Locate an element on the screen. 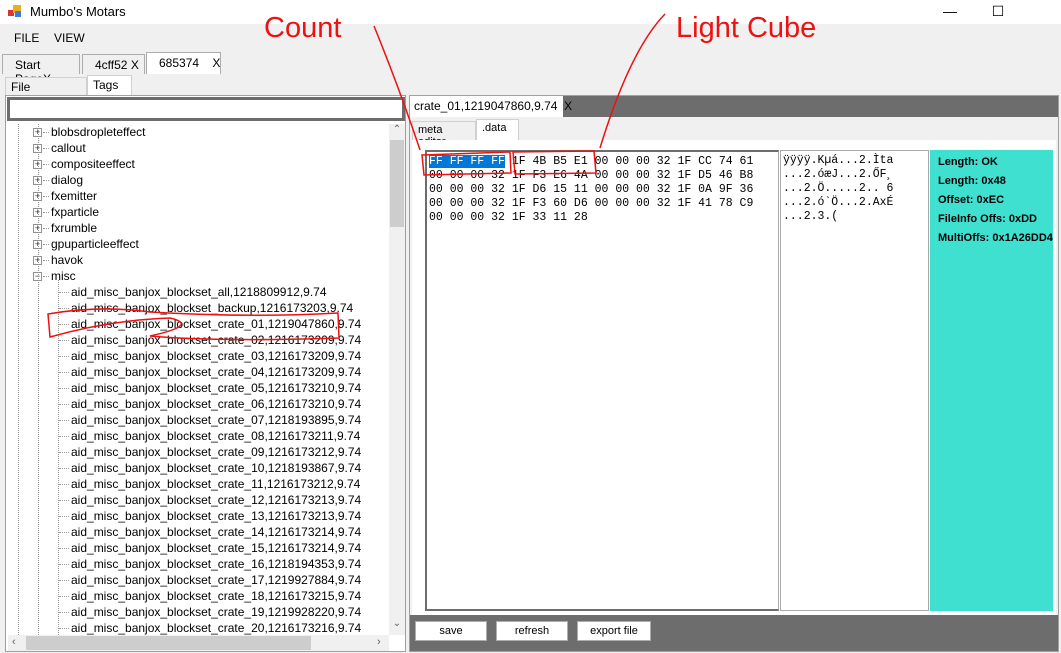 The height and width of the screenshot is (653, 1061). scroll-right-icon: › is located at coordinates (379, 642).